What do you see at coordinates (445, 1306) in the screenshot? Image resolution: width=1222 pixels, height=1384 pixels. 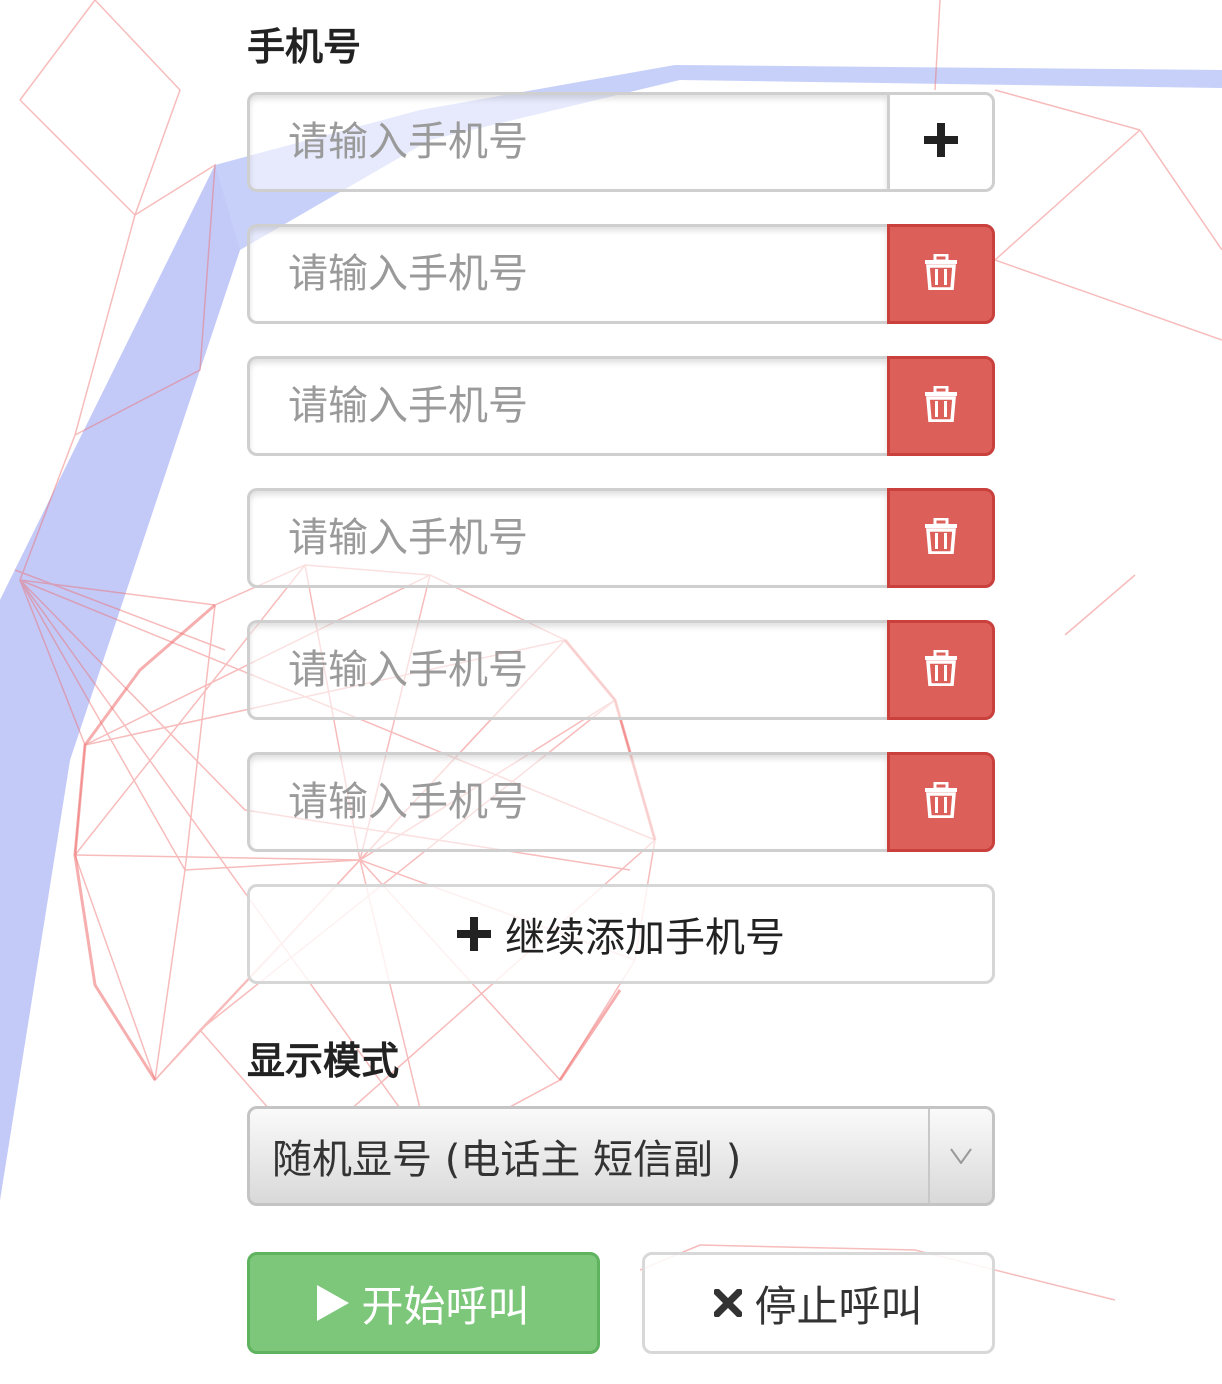 I see `start-call-label: 开始呼叫` at bounding box center [445, 1306].